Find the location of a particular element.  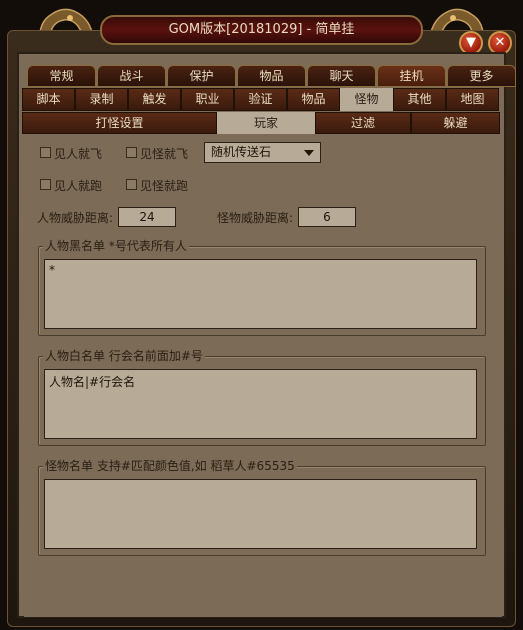

tab-script: 脚本 is located at coordinates (48, 99).